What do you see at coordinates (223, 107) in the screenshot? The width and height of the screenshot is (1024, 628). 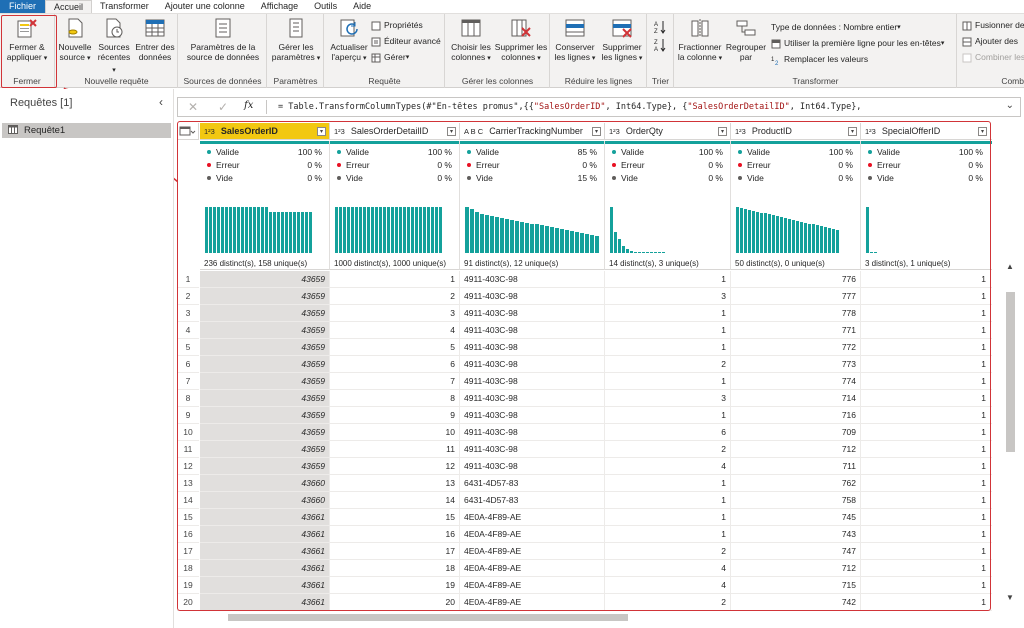 I see `commit-formula-icon: ✓` at bounding box center [223, 107].